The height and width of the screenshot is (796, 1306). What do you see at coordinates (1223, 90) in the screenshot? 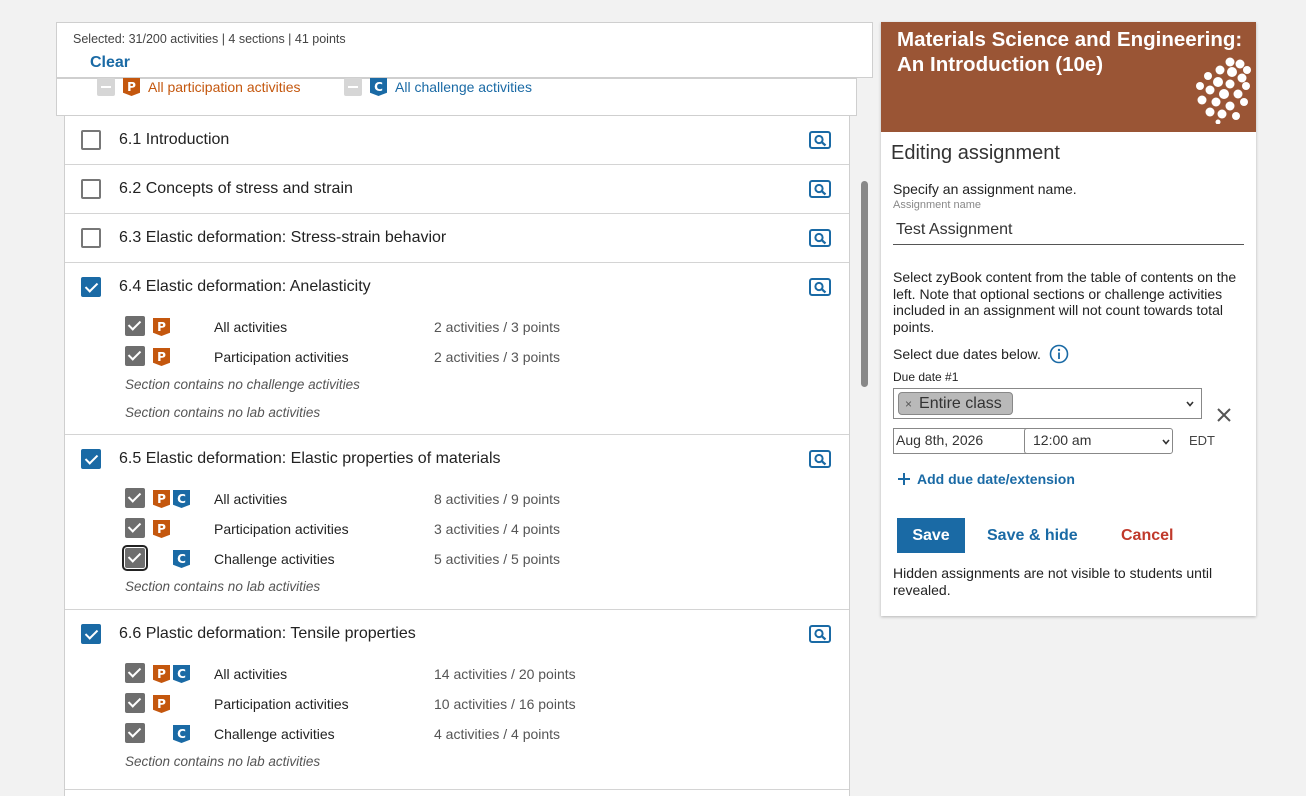
I see `book-logo-icon` at bounding box center [1223, 90].